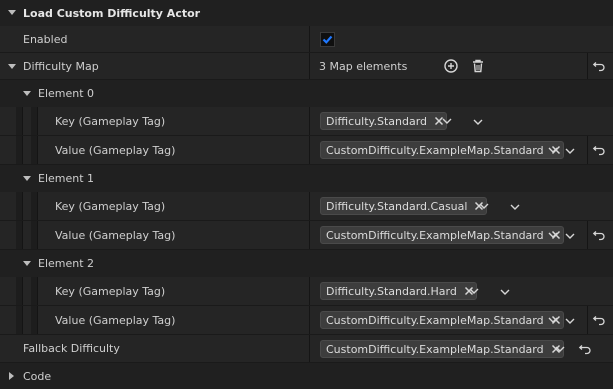 The image size is (613, 389). What do you see at coordinates (306, 263) in the screenshot?
I see `element-2-row: Element 2` at bounding box center [306, 263].